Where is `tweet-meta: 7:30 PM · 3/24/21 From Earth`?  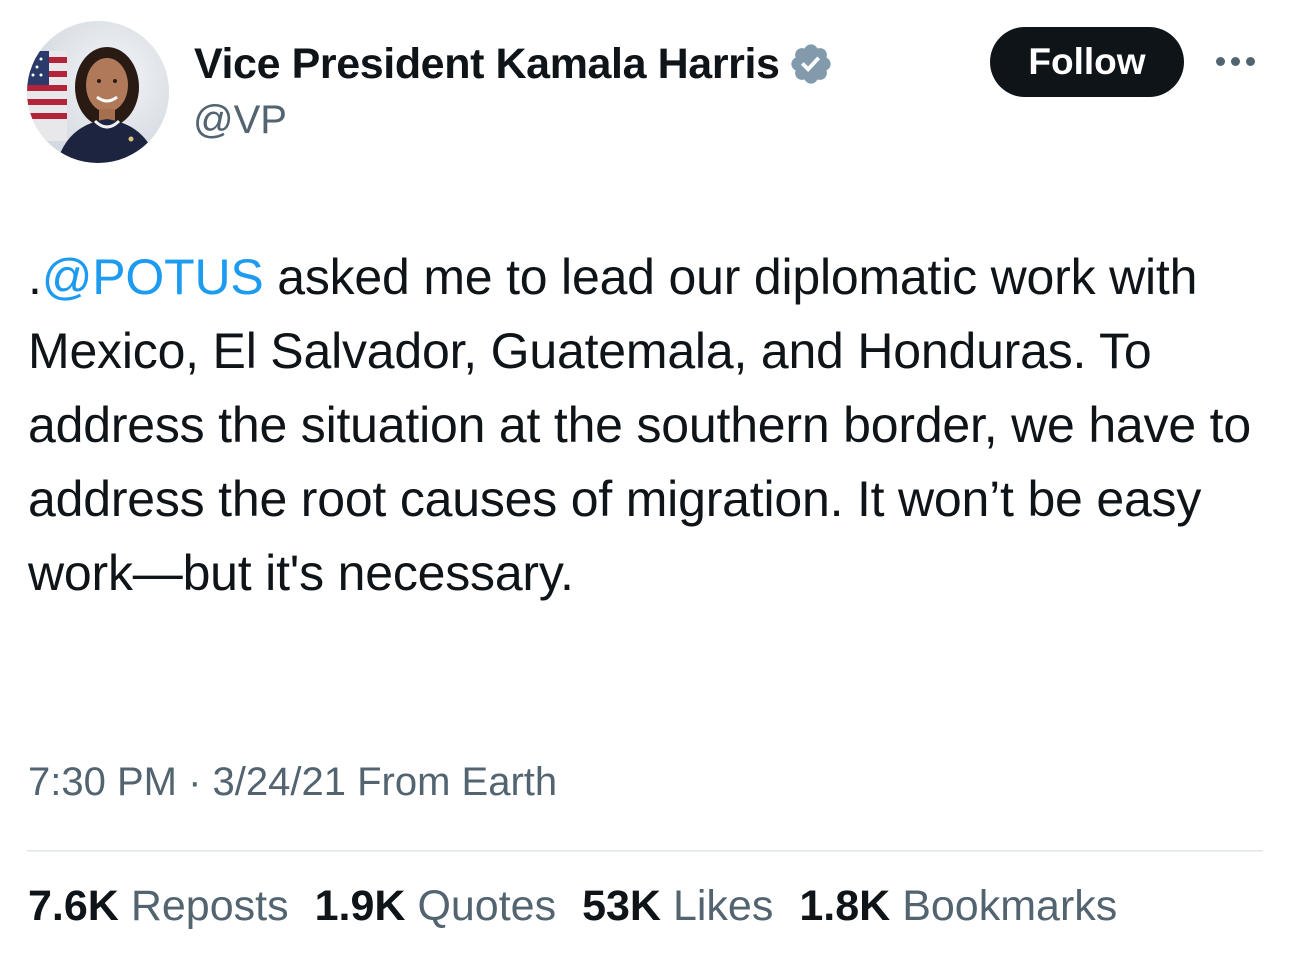 tweet-meta: 7:30 PM · 3/24/21 From Earth is located at coordinates (292, 782).